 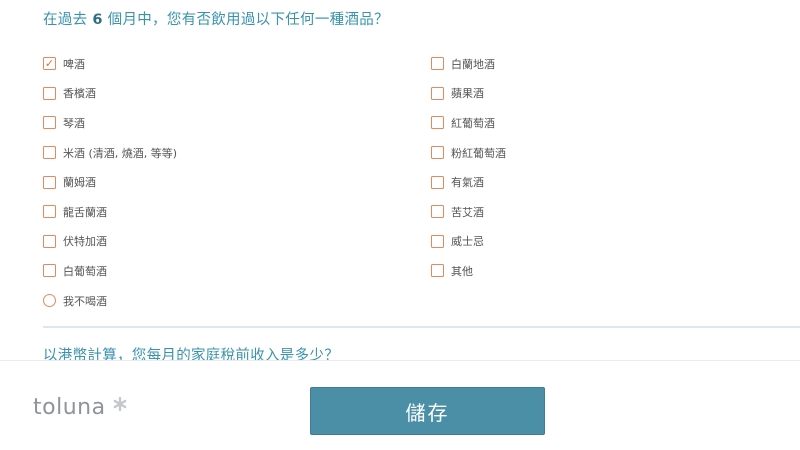 What do you see at coordinates (473, 123) in the screenshot?
I see `option-label: 紅葡萄酒` at bounding box center [473, 123].